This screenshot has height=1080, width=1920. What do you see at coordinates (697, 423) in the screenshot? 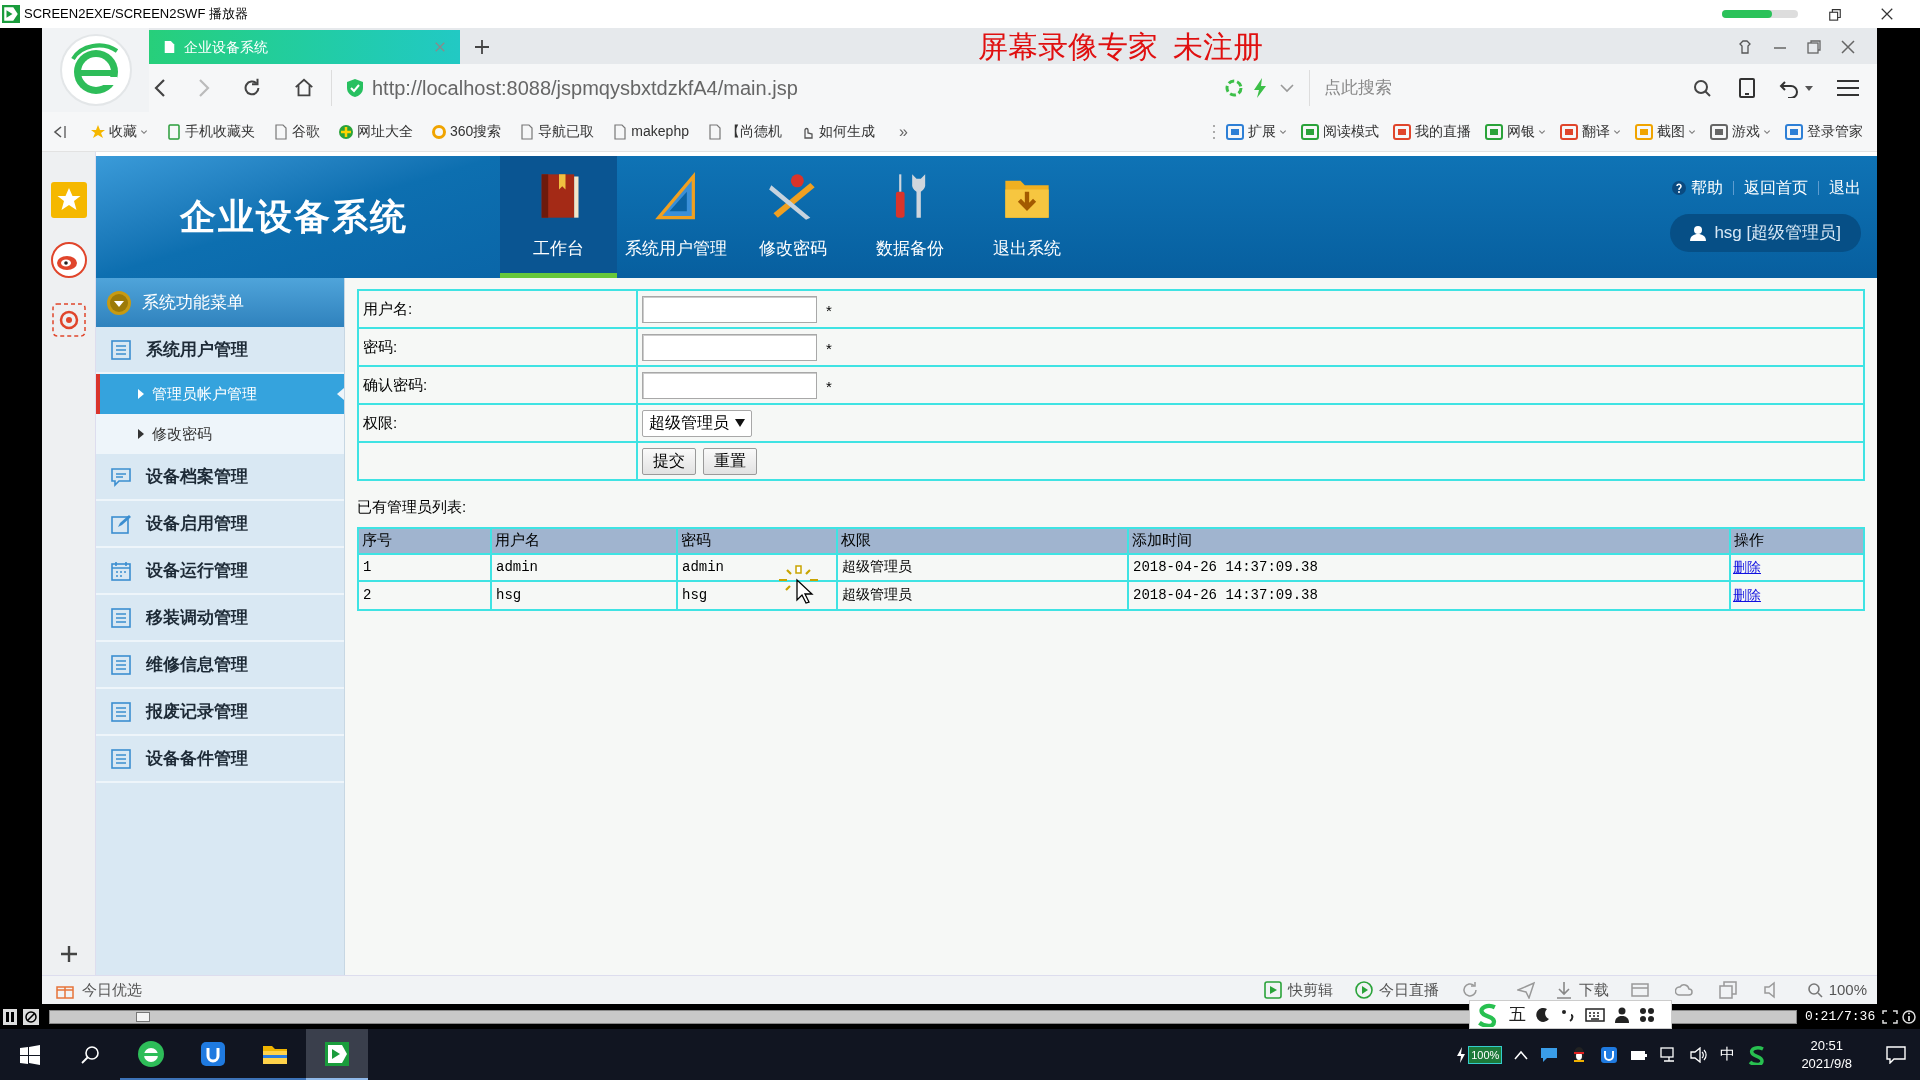
I see `role-select: 超级管理员` at bounding box center [697, 423].